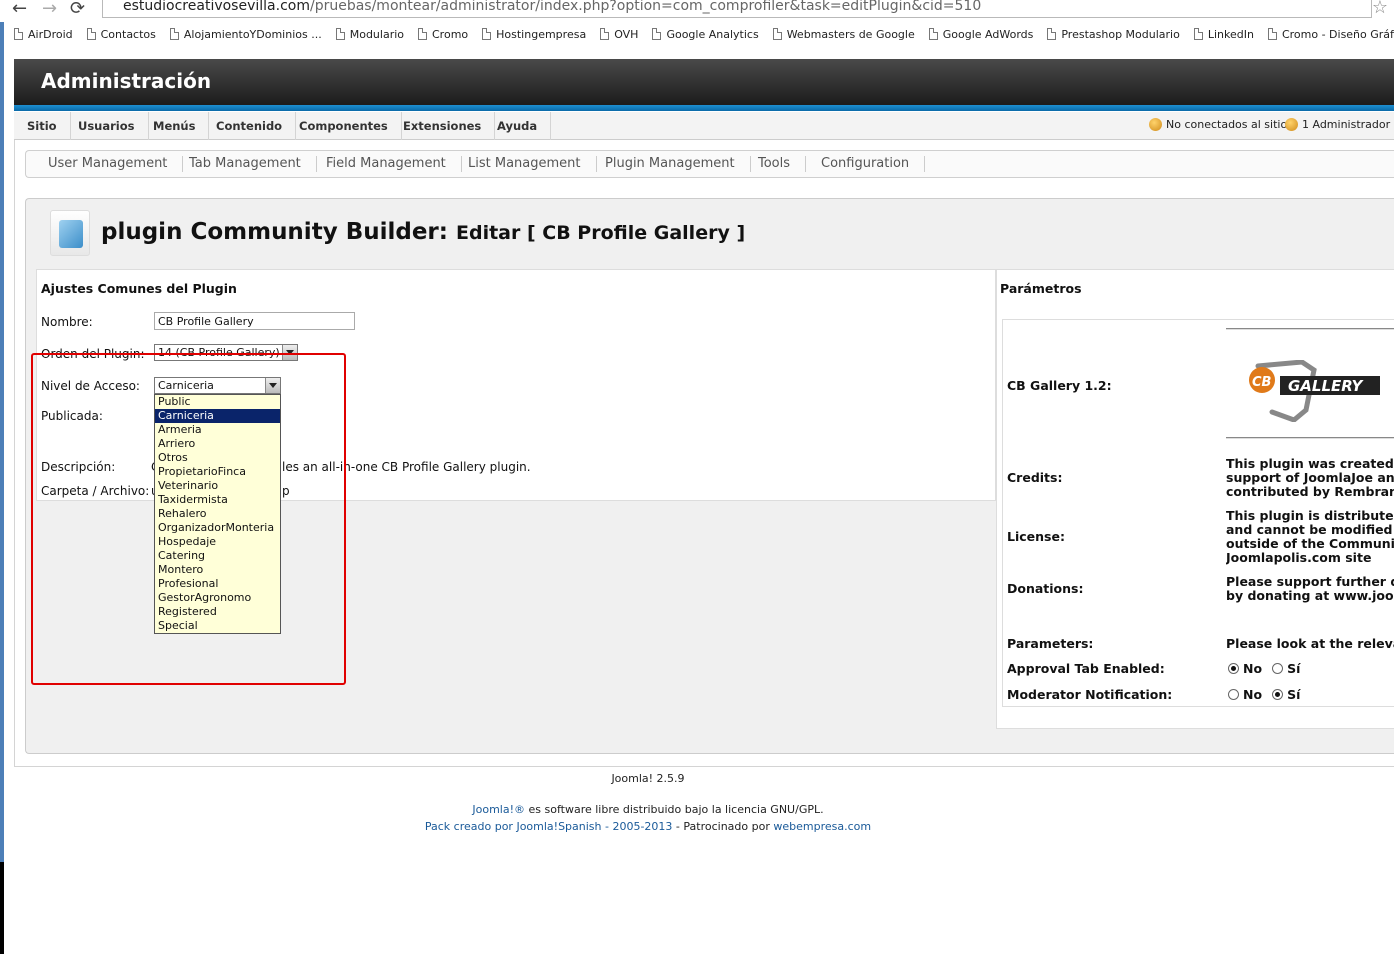 Image resolution: width=1394 pixels, height=954 pixels. I want to click on admins-status-text: 1 Administrador, so click(1346, 124).